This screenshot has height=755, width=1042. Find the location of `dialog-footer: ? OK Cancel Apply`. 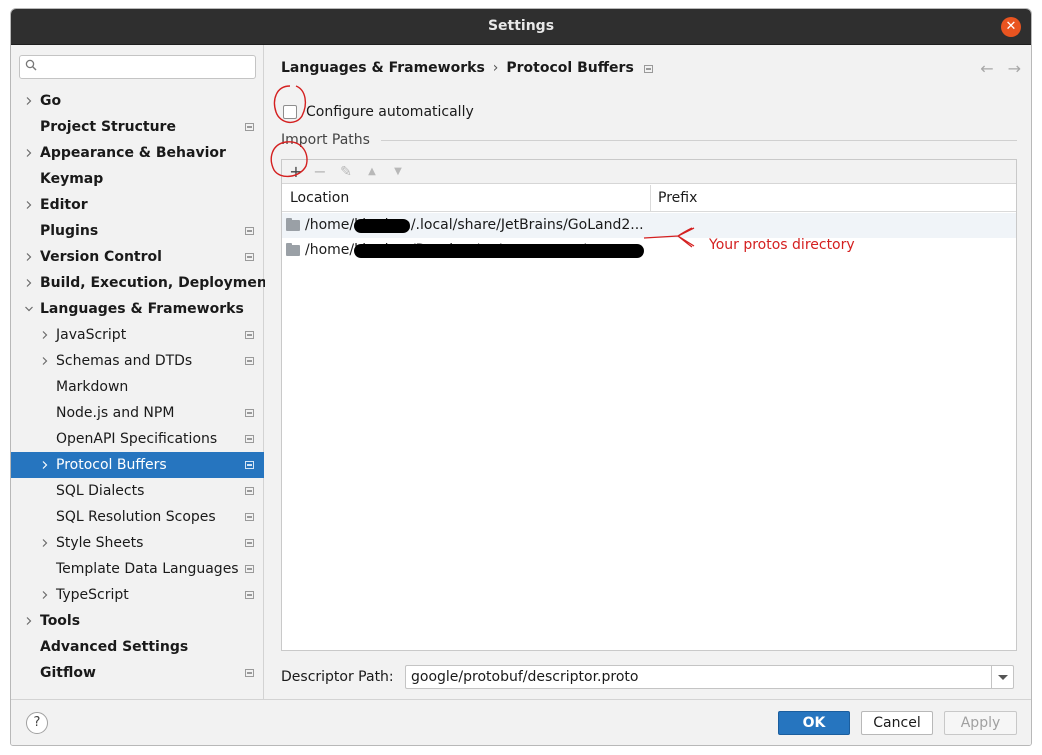

dialog-footer: ? OK Cancel Apply is located at coordinates (521, 722).